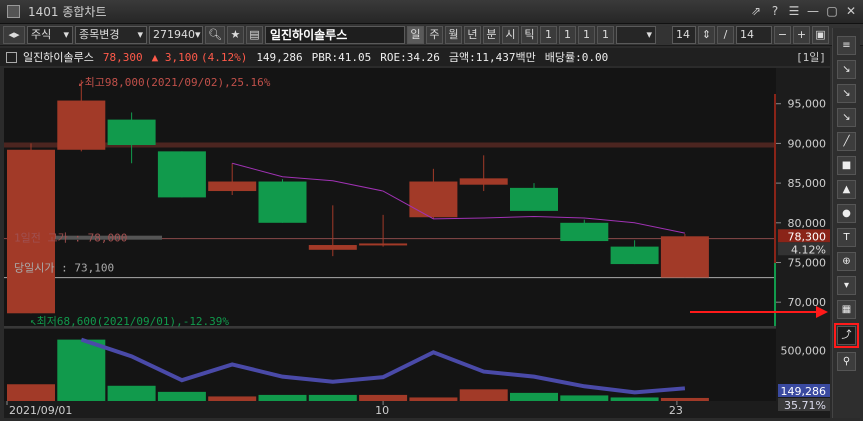  Describe the element at coordinates (794, 11) in the screenshot. I see `menu-icon: ☰` at that location.